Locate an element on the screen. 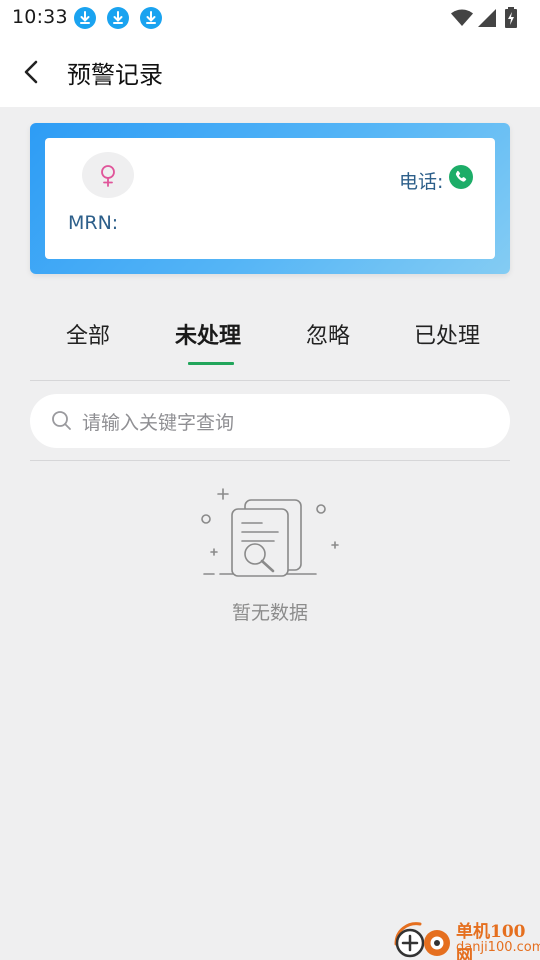  tab-processed: 已处理 is located at coordinates (447, 334).